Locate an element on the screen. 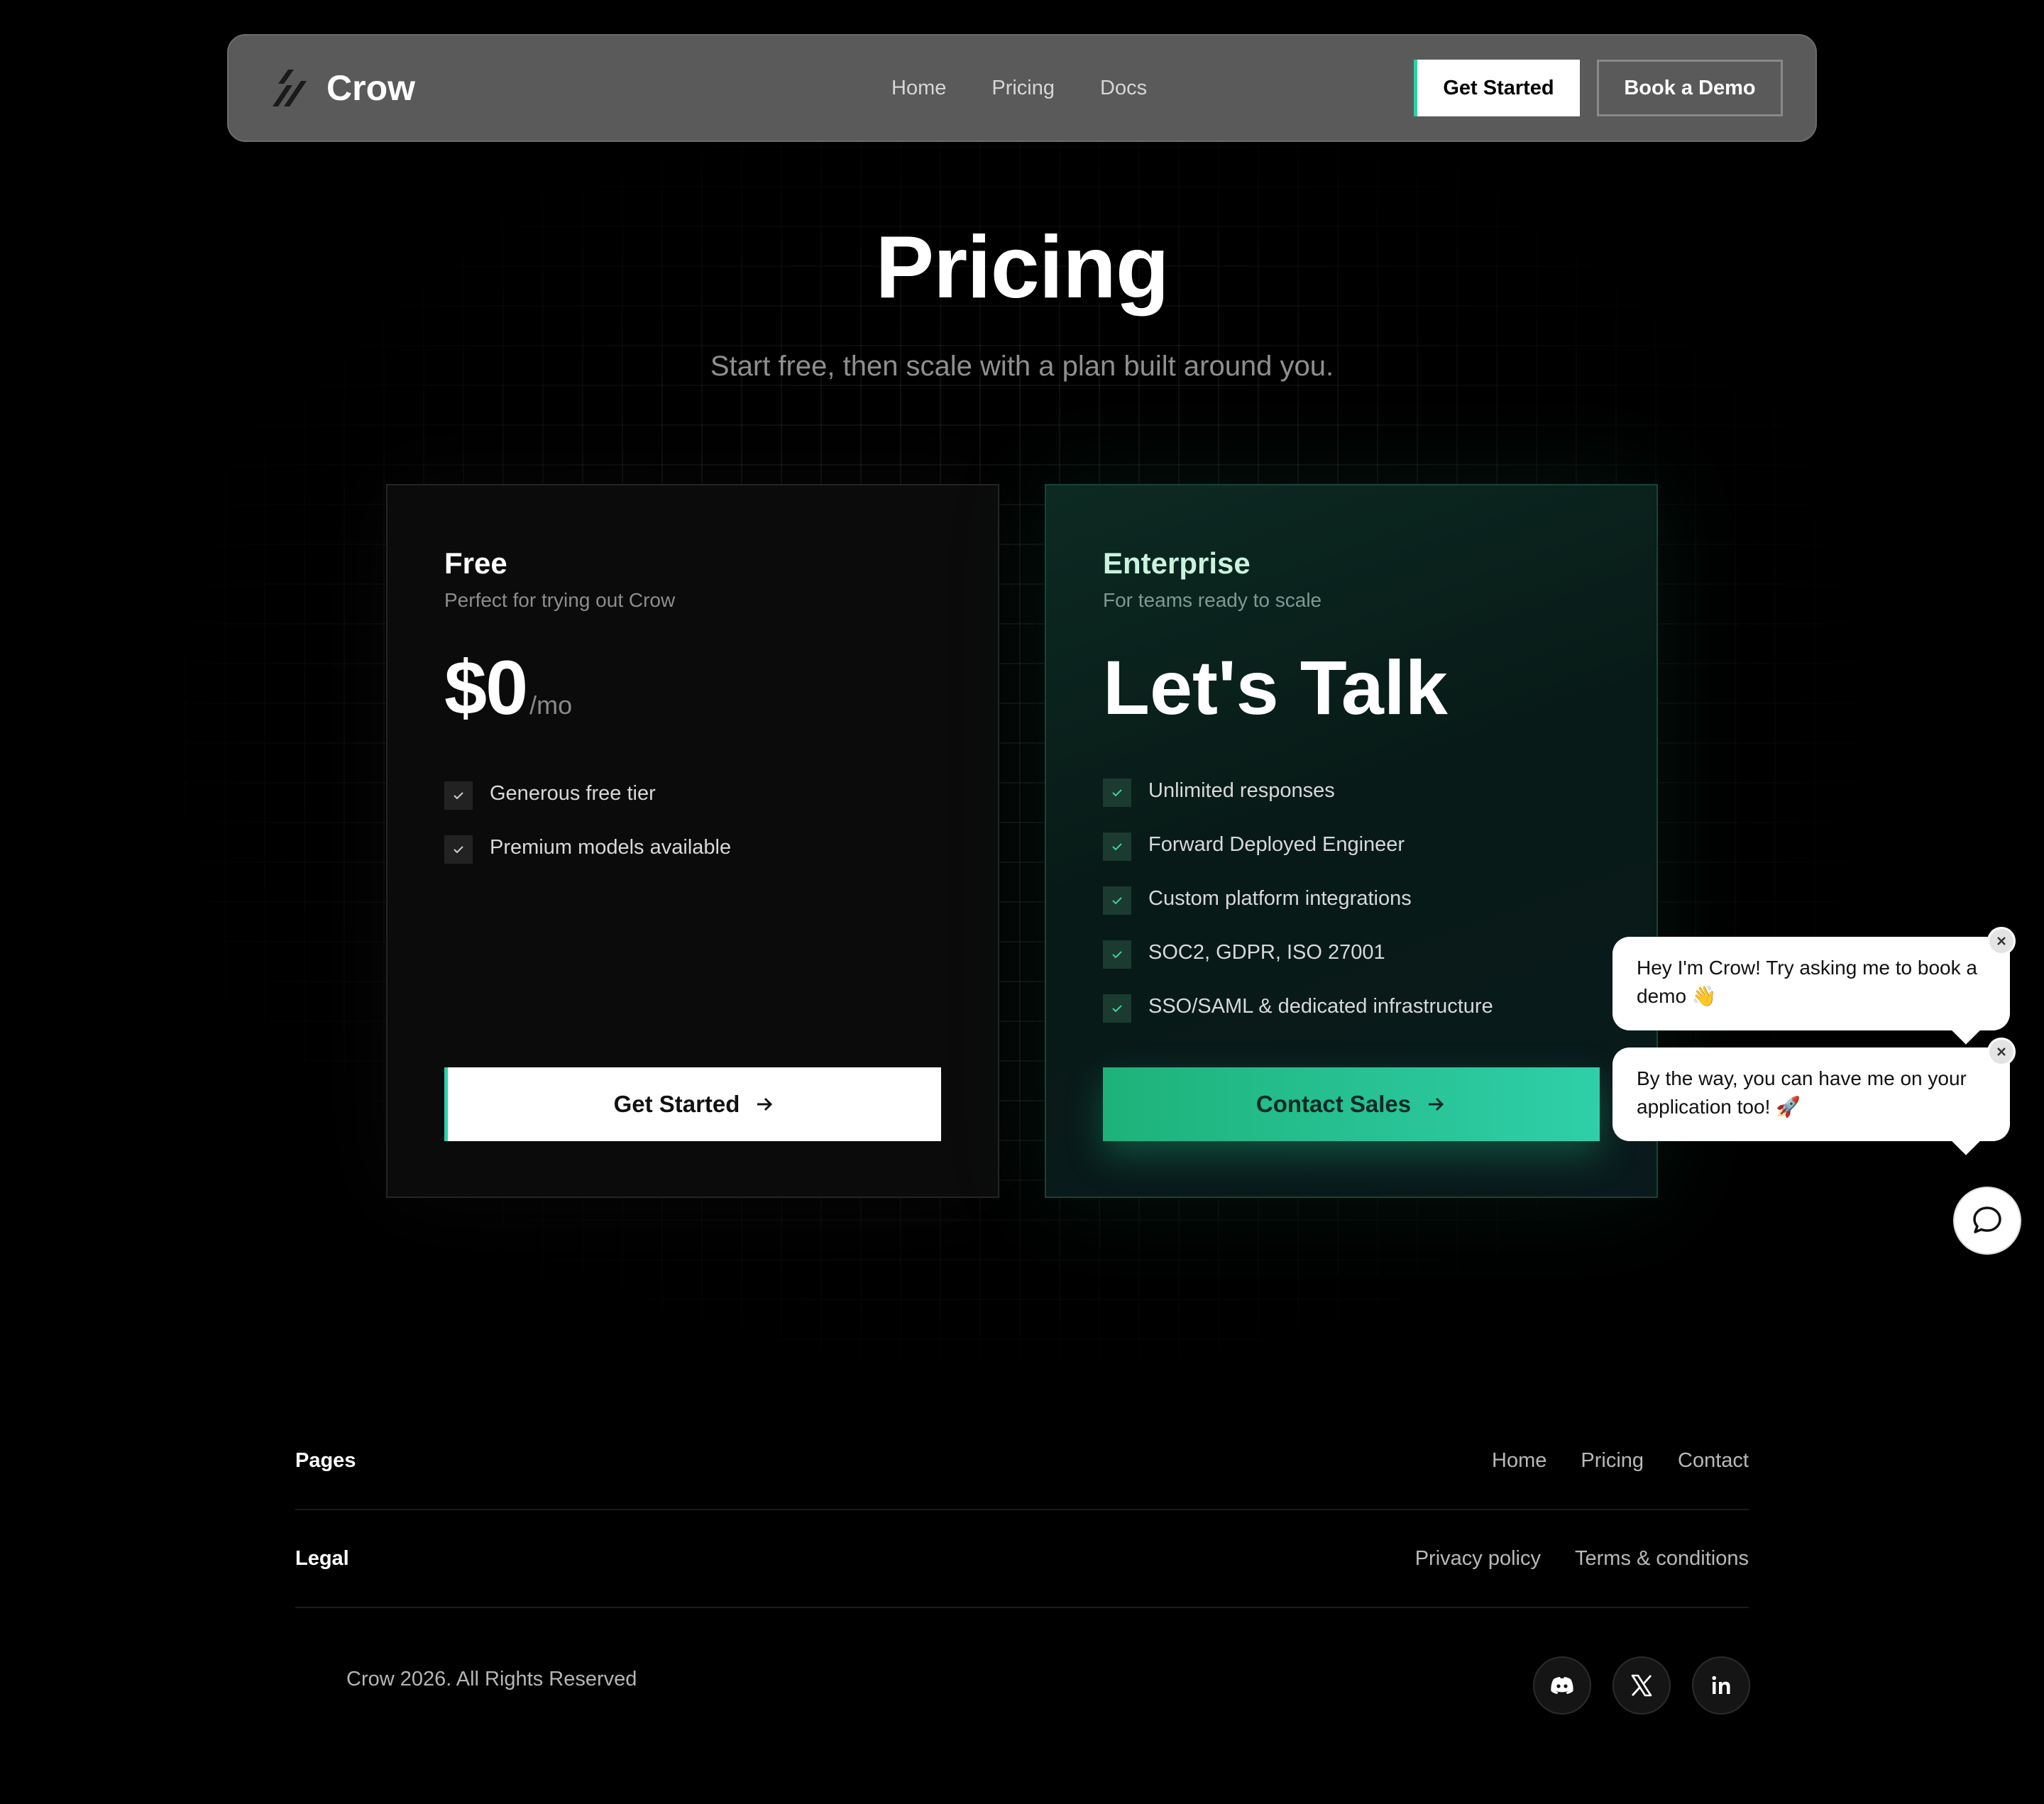 This screenshot has height=1804, width=2044. get-started-button: Get Started is located at coordinates (1497, 88).